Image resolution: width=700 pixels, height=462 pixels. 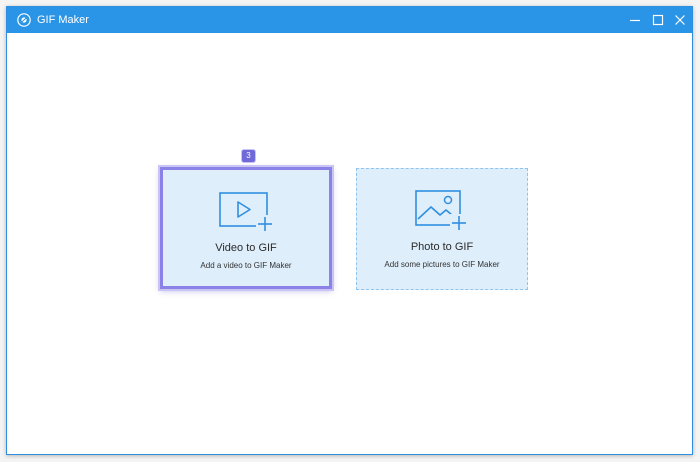 I want to click on video-add-icon, so click(x=246, y=213).